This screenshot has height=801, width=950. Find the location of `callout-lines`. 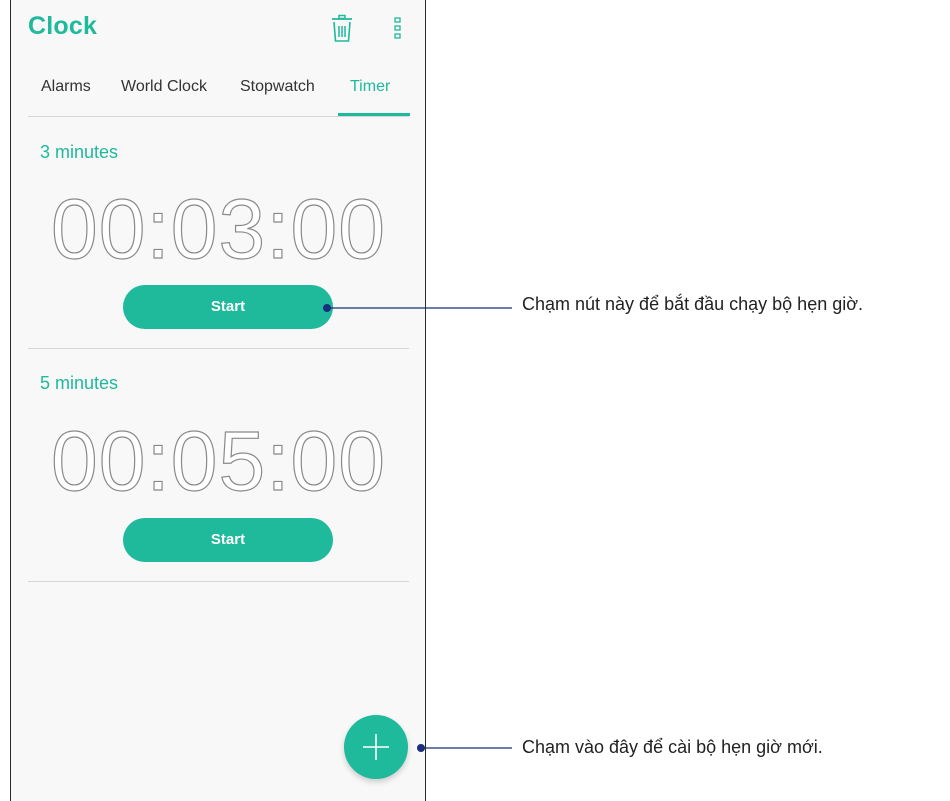

callout-lines is located at coordinates (417, 528).